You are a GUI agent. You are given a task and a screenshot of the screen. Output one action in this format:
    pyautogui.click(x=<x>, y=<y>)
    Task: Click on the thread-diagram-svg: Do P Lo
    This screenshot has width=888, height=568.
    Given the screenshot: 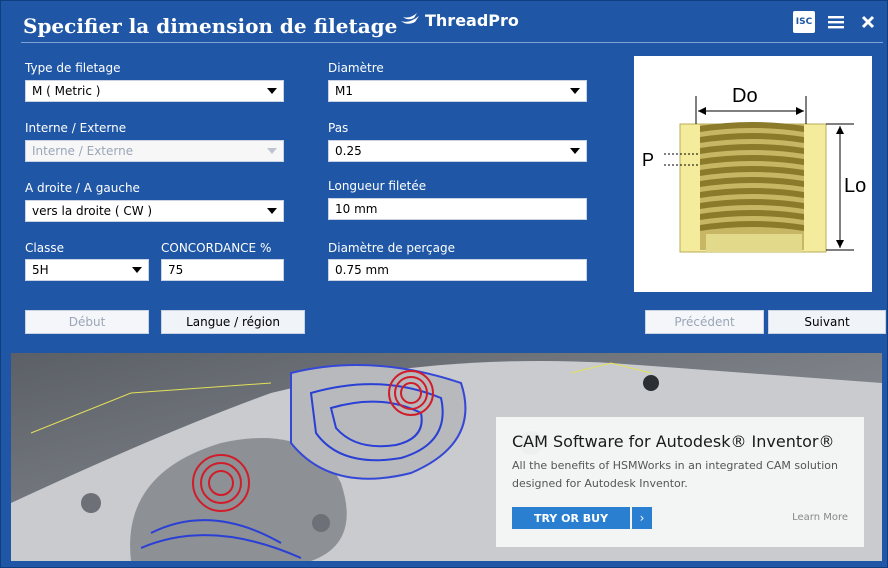 What is the action you would take?
    pyautogui.click(x=754, y=169)
    